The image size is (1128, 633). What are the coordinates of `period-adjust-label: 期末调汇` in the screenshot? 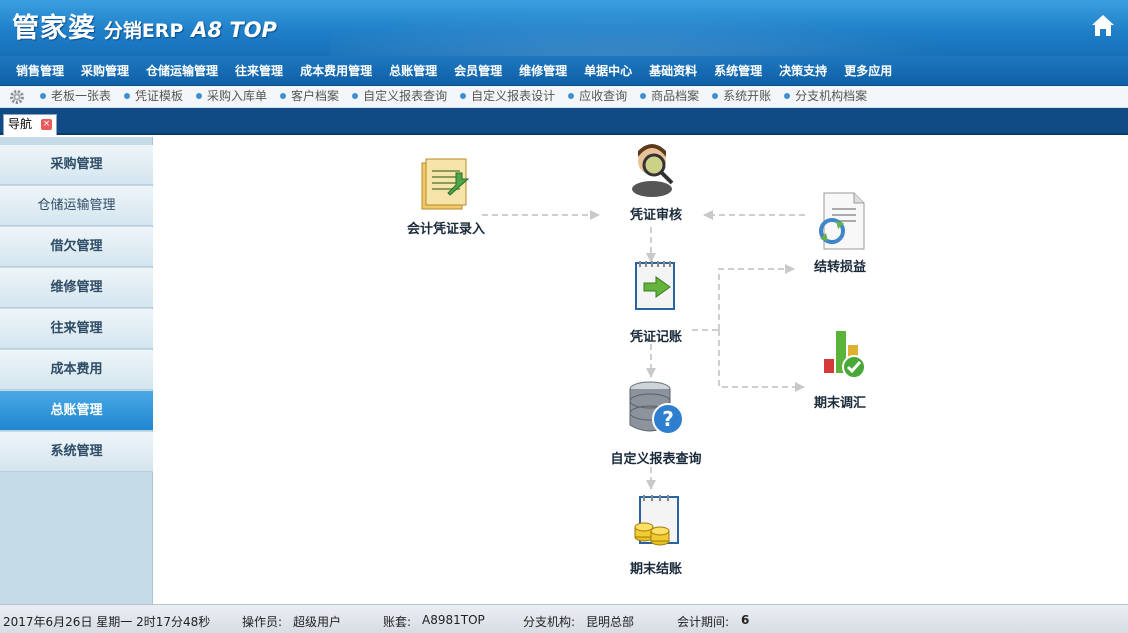 It's located at (839, 403).